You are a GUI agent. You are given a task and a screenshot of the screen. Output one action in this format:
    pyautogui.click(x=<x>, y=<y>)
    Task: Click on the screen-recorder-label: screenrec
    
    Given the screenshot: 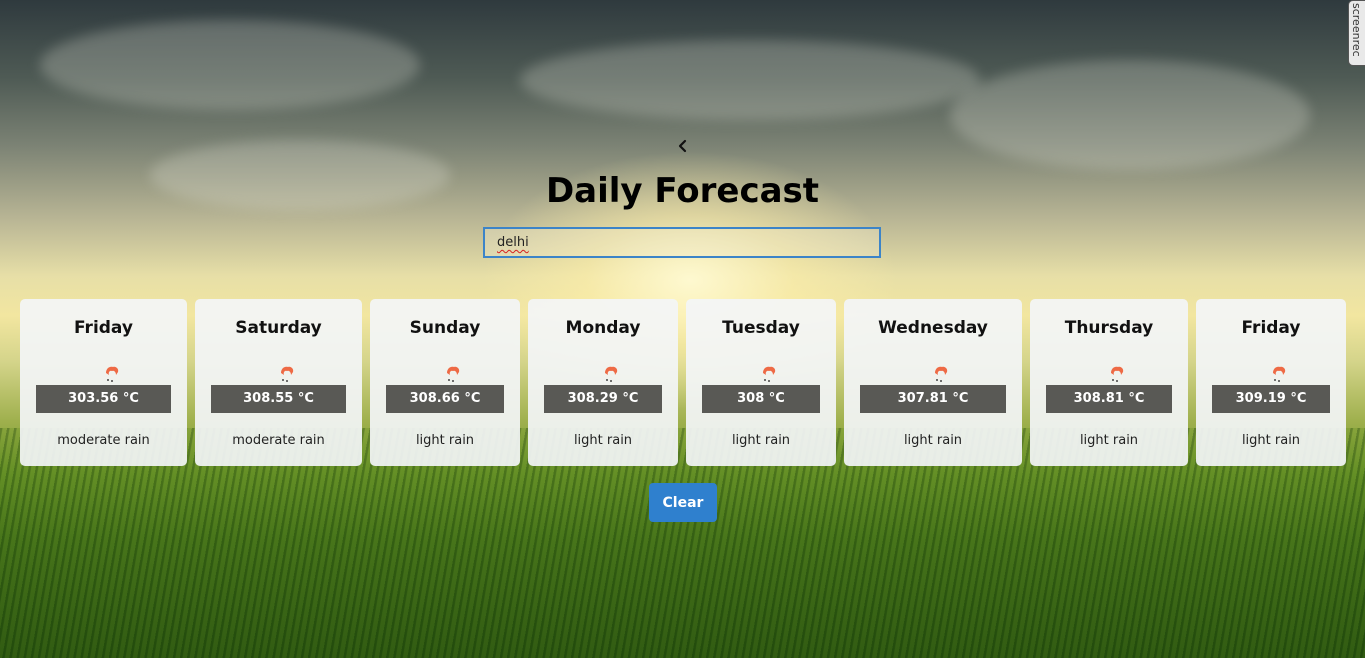 What is the action you would take?
    pyautogui.click(x=1356, y=30)
    